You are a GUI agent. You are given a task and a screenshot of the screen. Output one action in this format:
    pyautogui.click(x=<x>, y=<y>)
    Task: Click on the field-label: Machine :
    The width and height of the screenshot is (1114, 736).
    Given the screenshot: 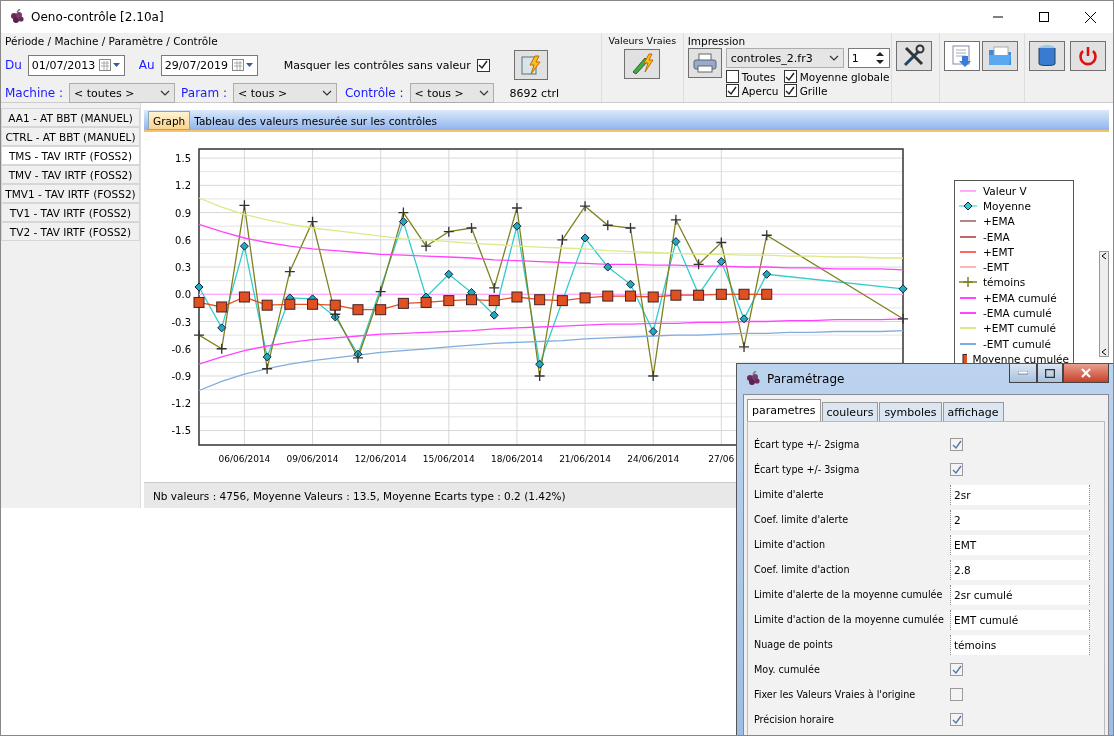 What is the action you would take?
    pyautogui.click(x=34, y=93)
    